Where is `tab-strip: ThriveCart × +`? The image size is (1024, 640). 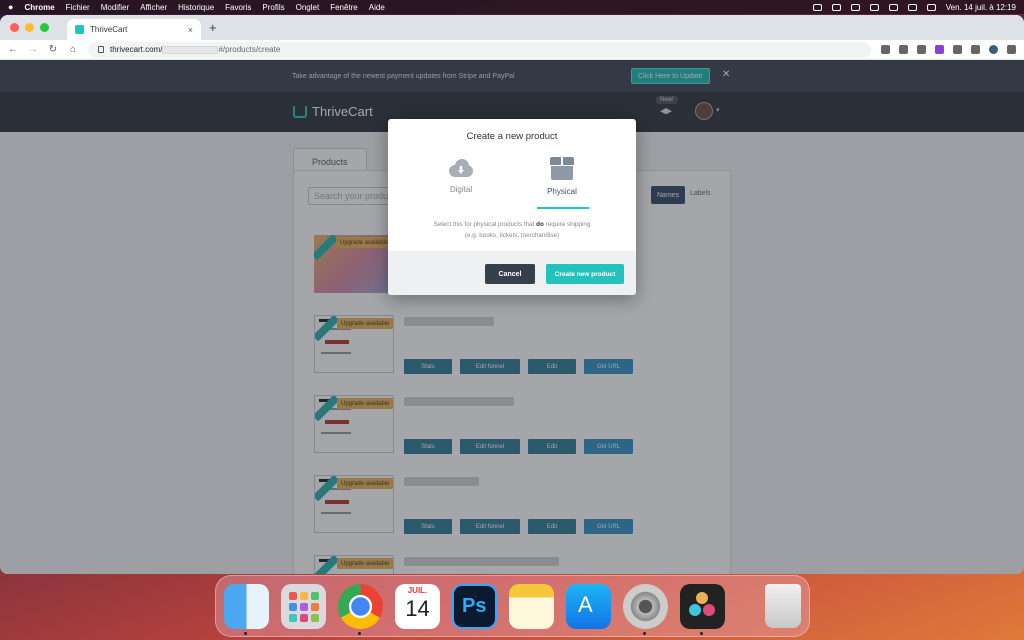
tab-strip: ThriveCart × + is located at coordinates (512, 27).